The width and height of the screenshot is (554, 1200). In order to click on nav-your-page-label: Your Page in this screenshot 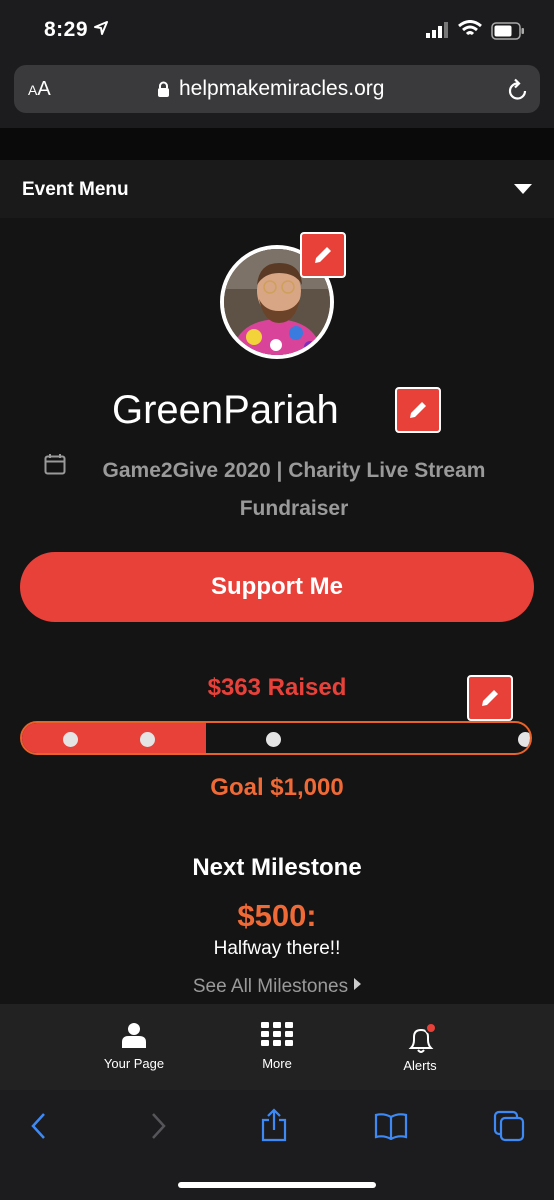, I will do `click(134, 1063)`.